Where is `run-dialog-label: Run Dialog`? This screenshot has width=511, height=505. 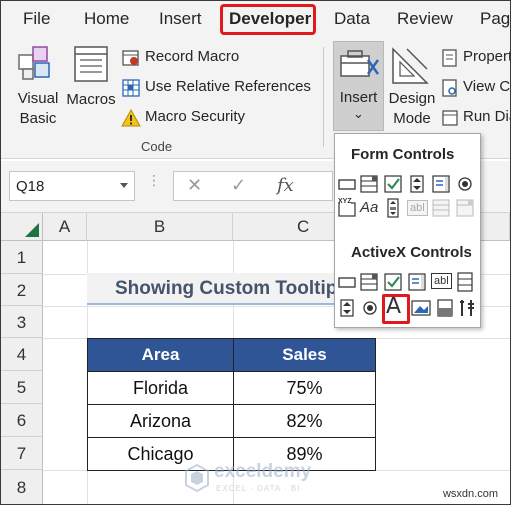
run-dialog-label: Run Dialog is located at coordinates (486, 116).